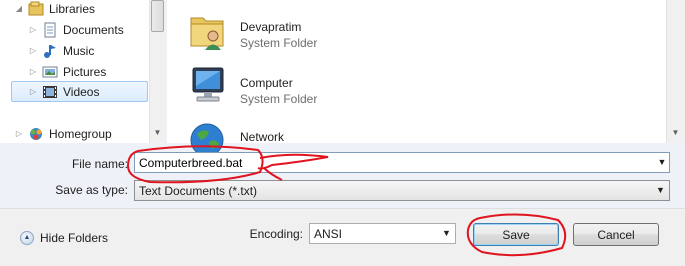 The height and width of the screenshot is (266, 685). I want to click on nav-item-label: Pictures, so click(85, 71).